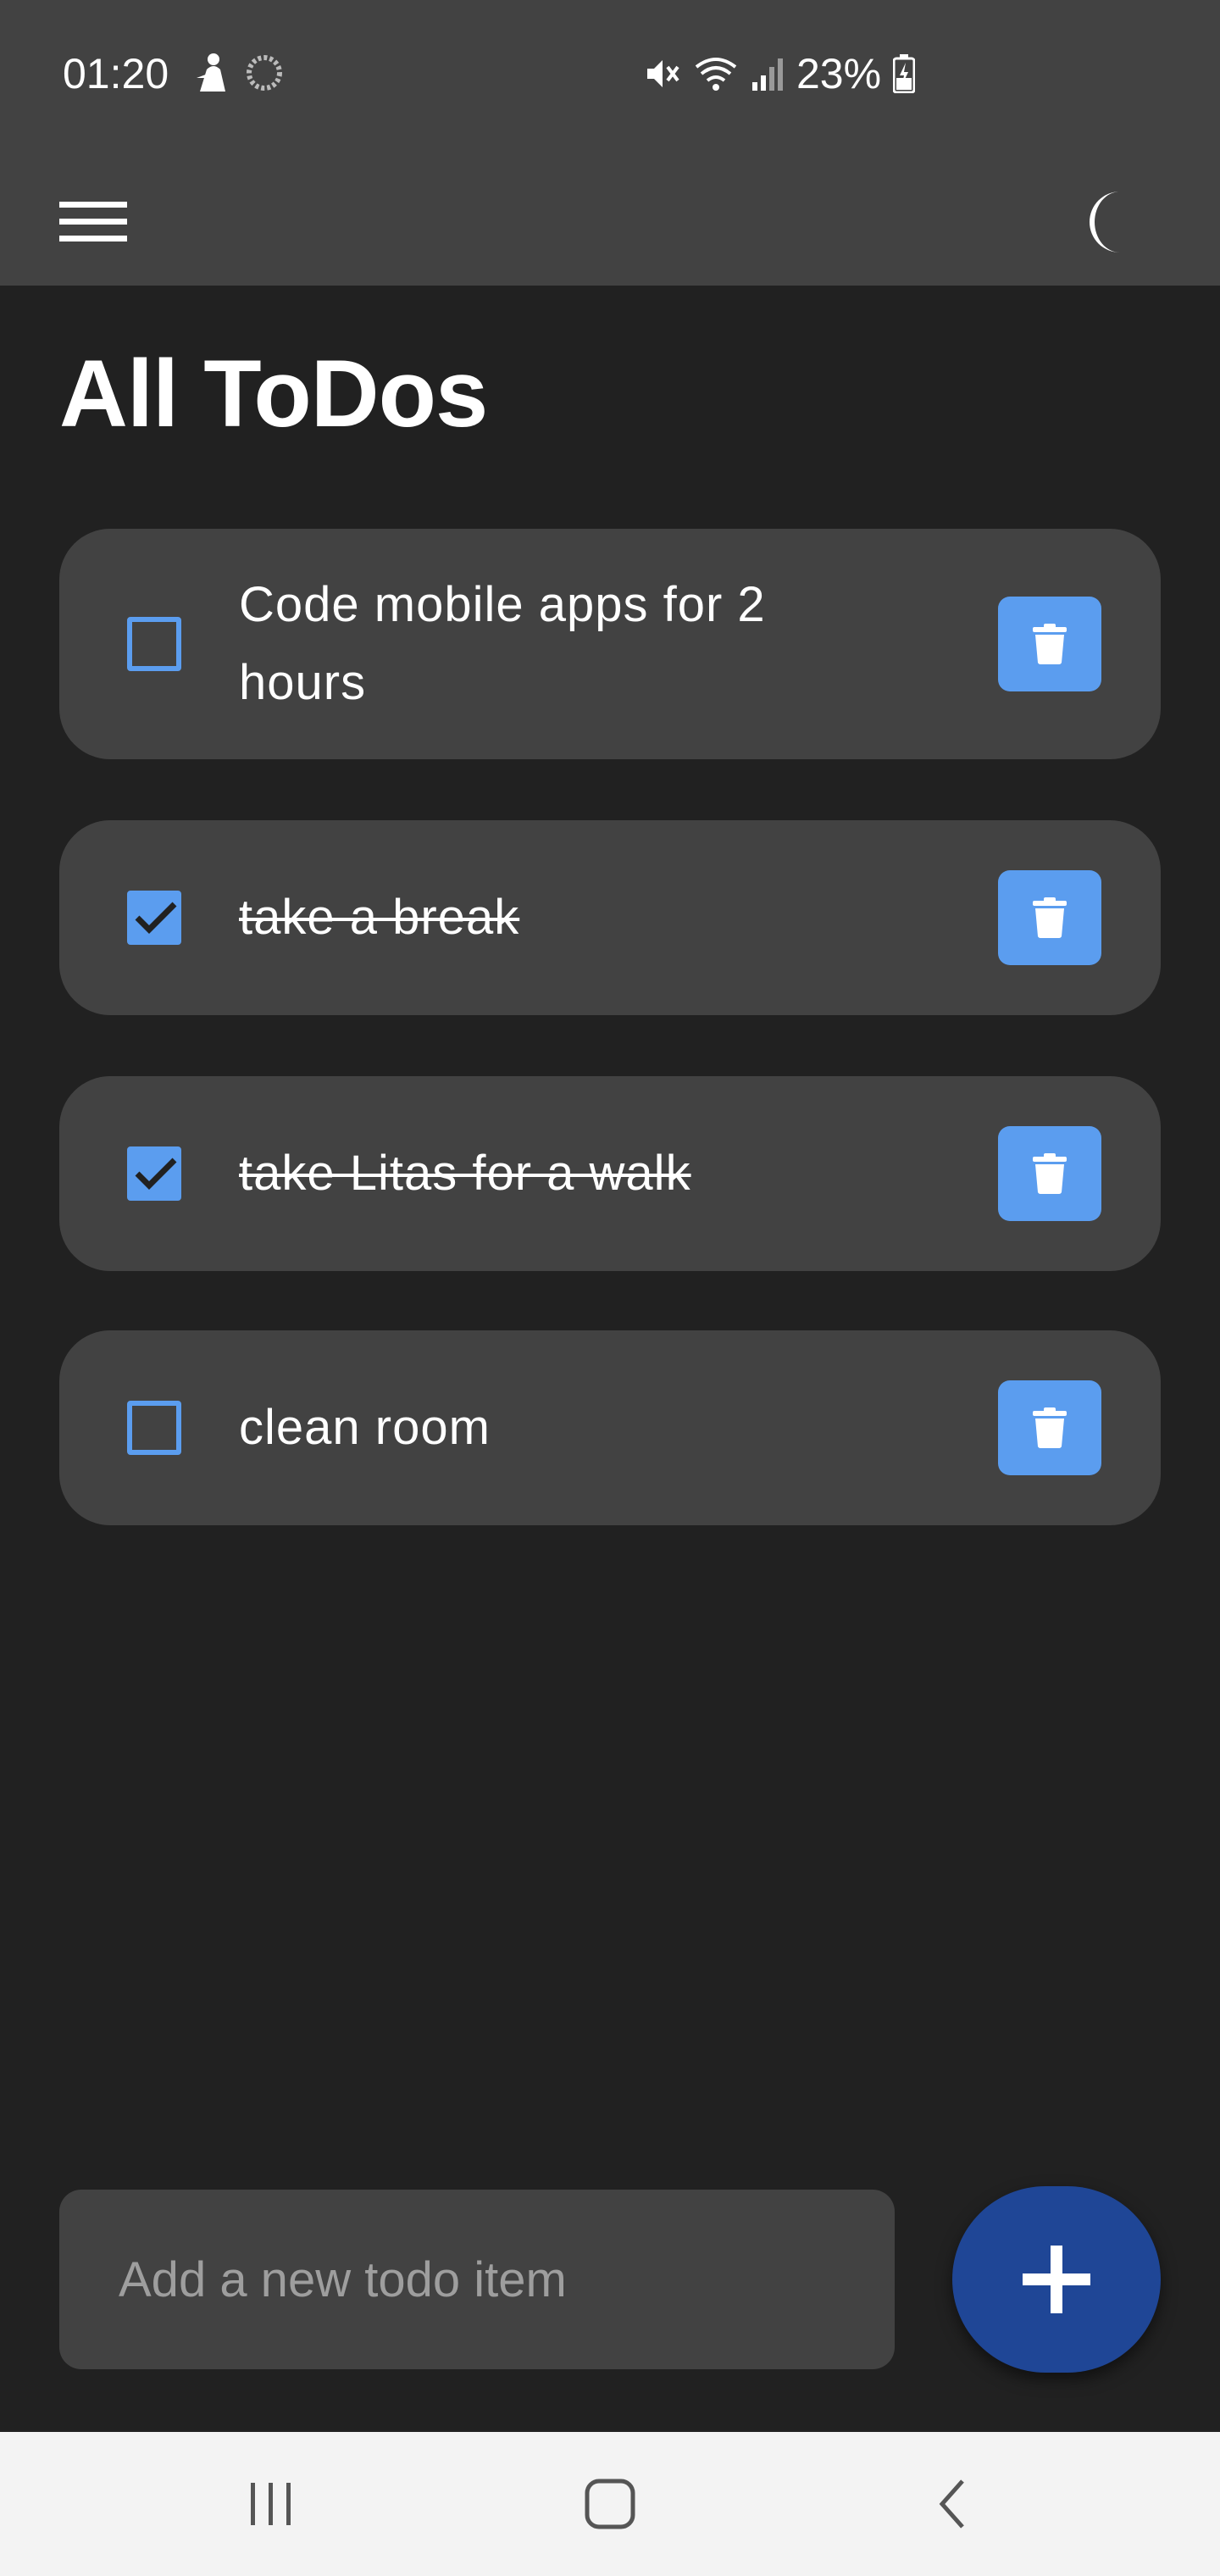 This screenshot has width=1220, height=2576. What do you see at coordinates (610, 73) in the screenshot?
I see `status-bar: 01:20 23%` at bounding box center [610, 73].